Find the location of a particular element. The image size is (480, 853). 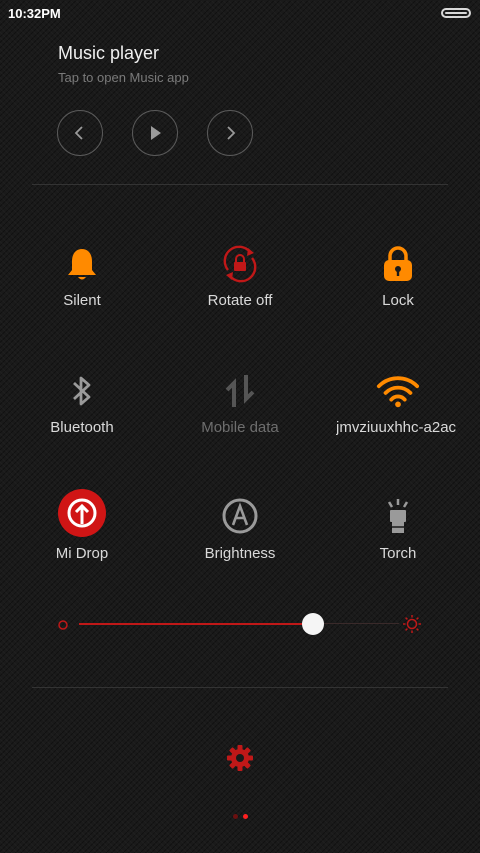

toggle-label: Mobile data is located at coordinates (240, 427).